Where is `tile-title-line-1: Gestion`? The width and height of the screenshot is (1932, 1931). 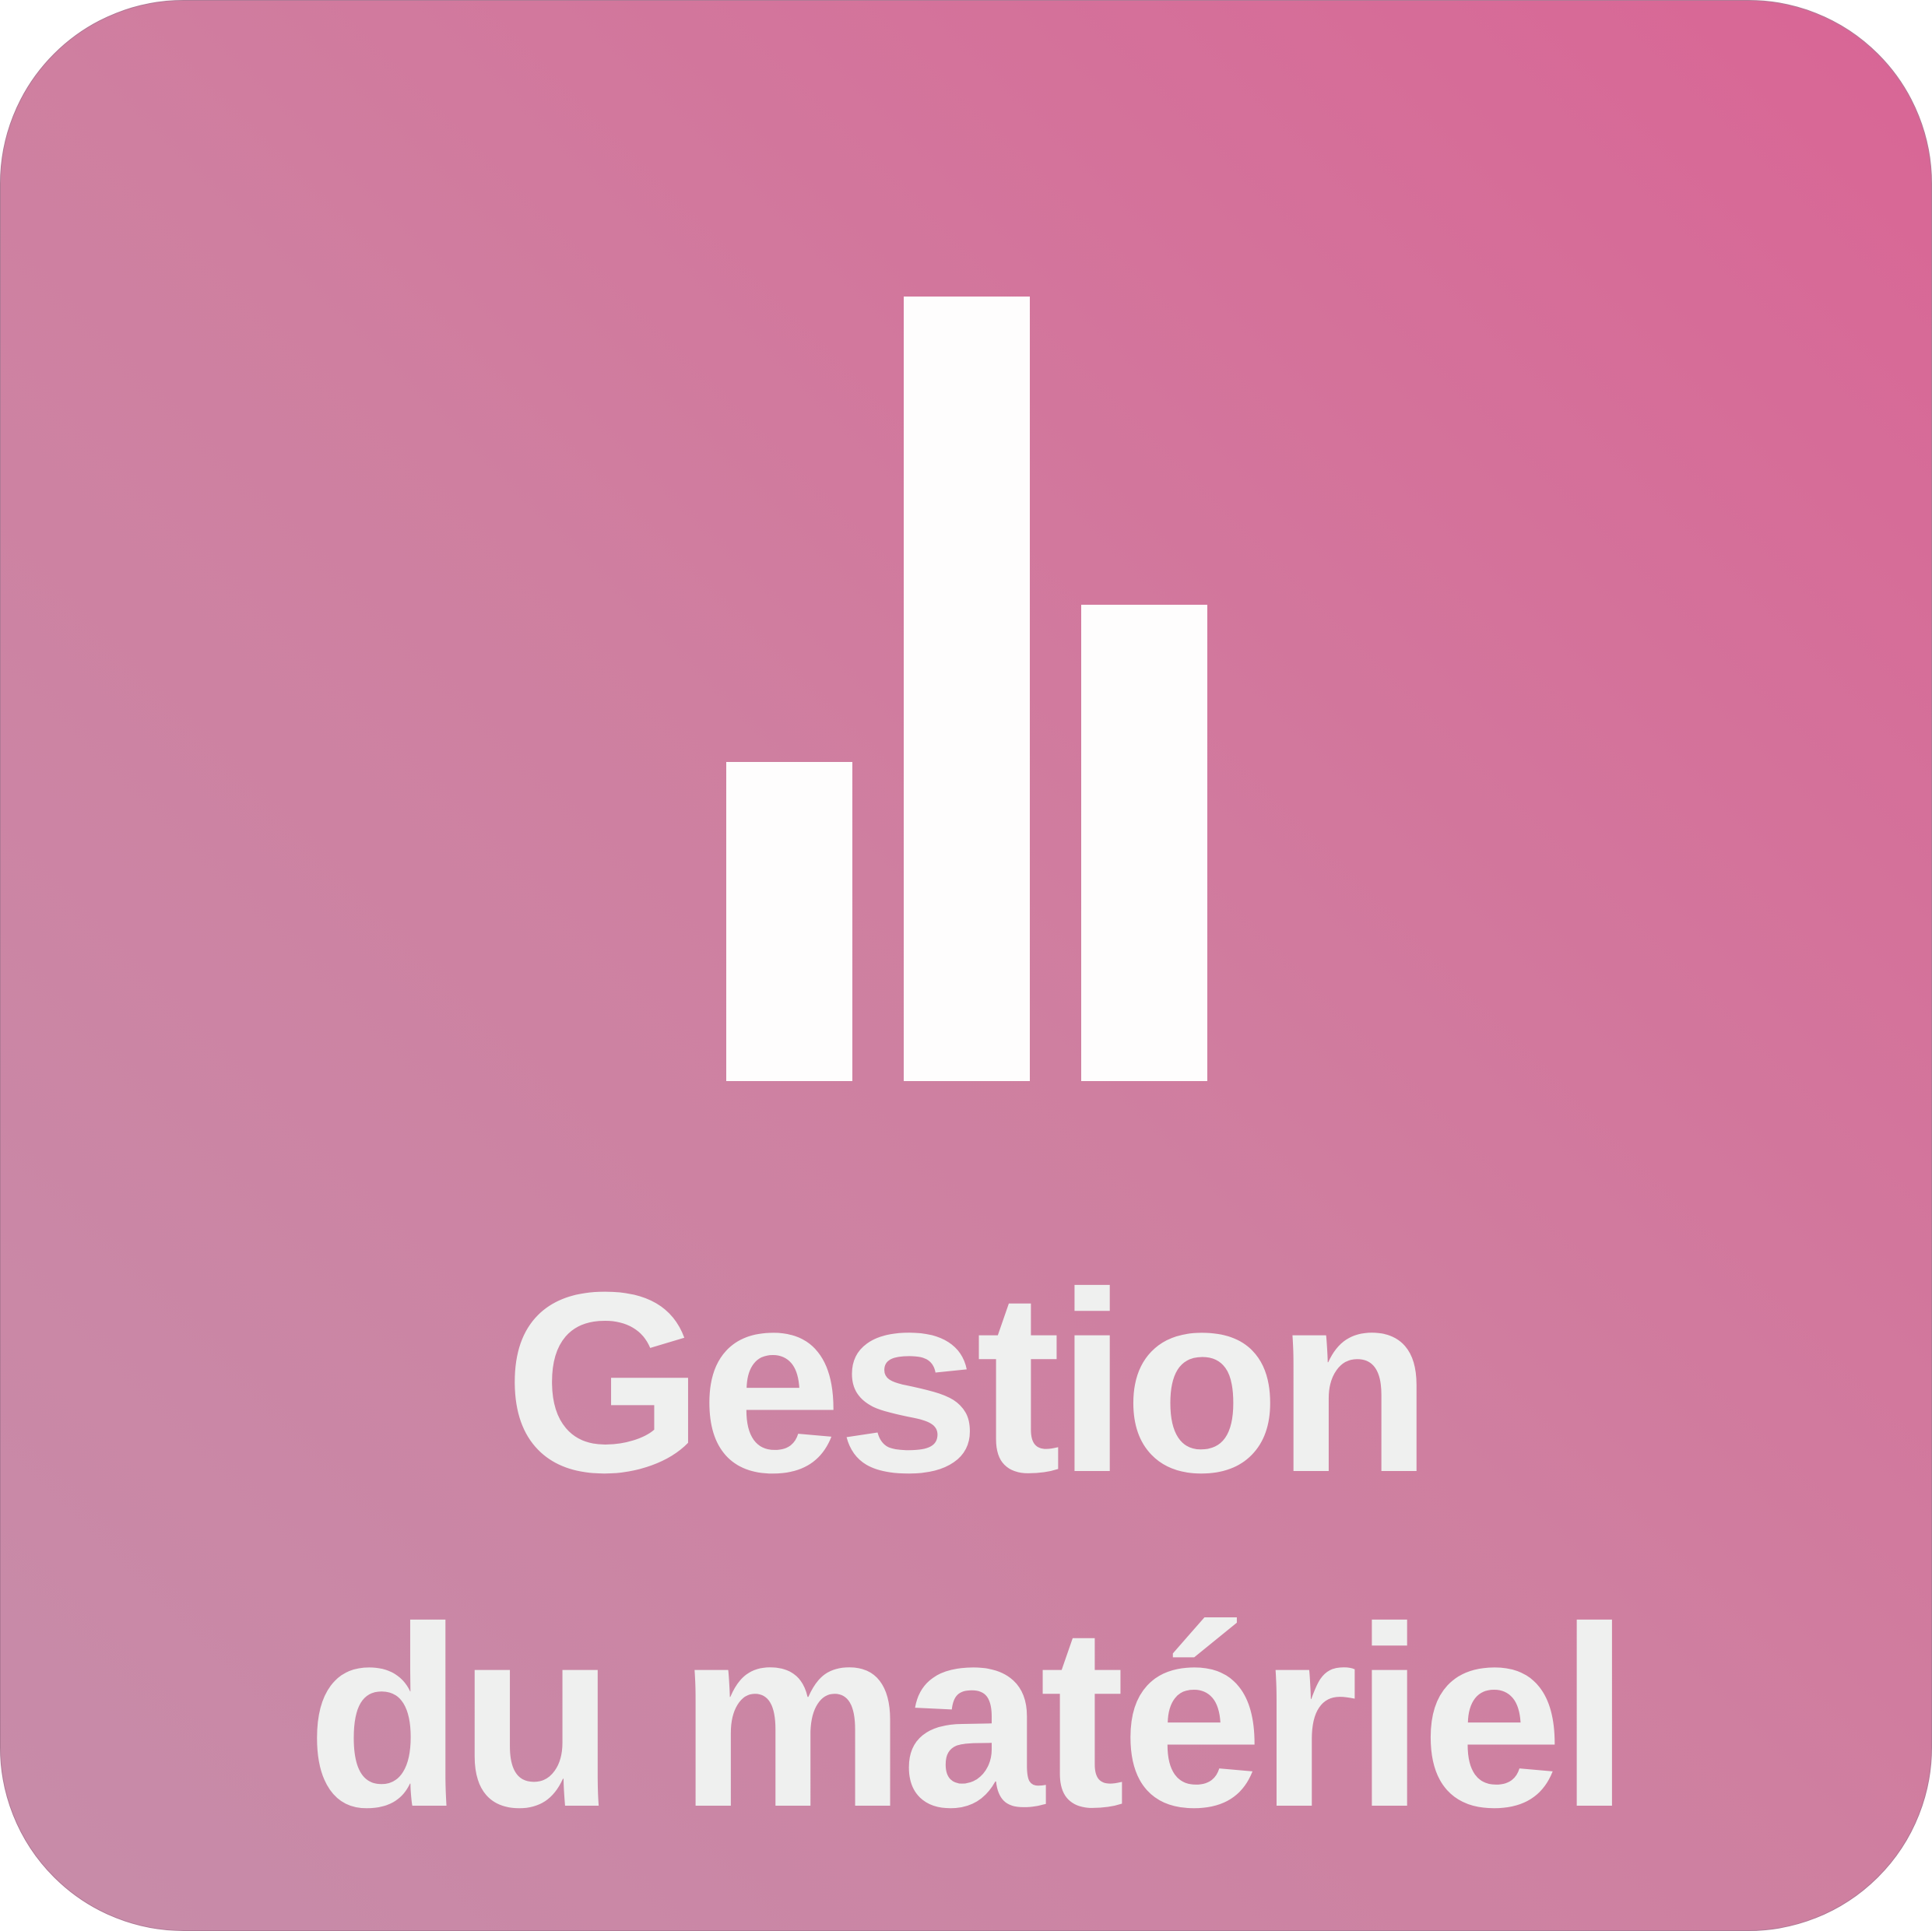 tile-title-line-1: Gestion is located at coordinates (968, 1381).